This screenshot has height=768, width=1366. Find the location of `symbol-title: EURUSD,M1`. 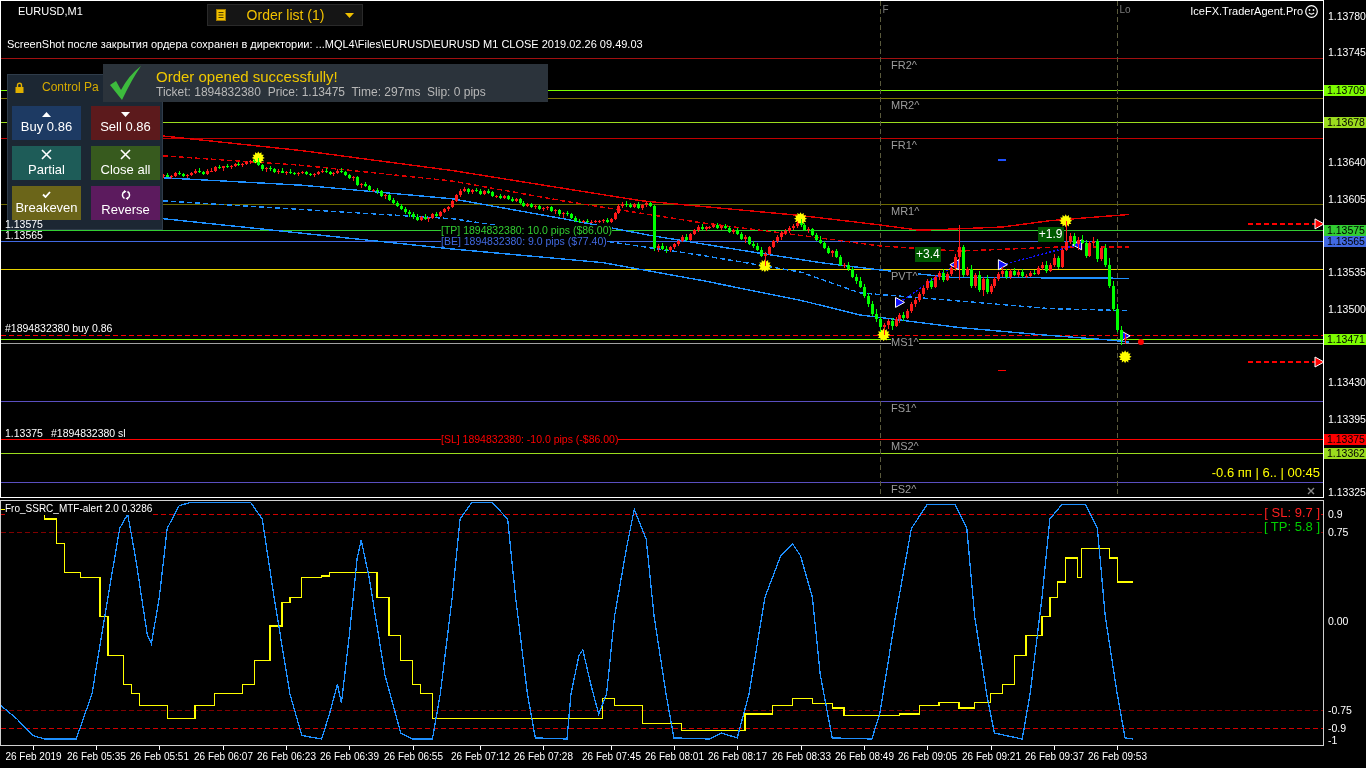

symbol-title: EURUSD,M1 is located at coordinates (50, 11).